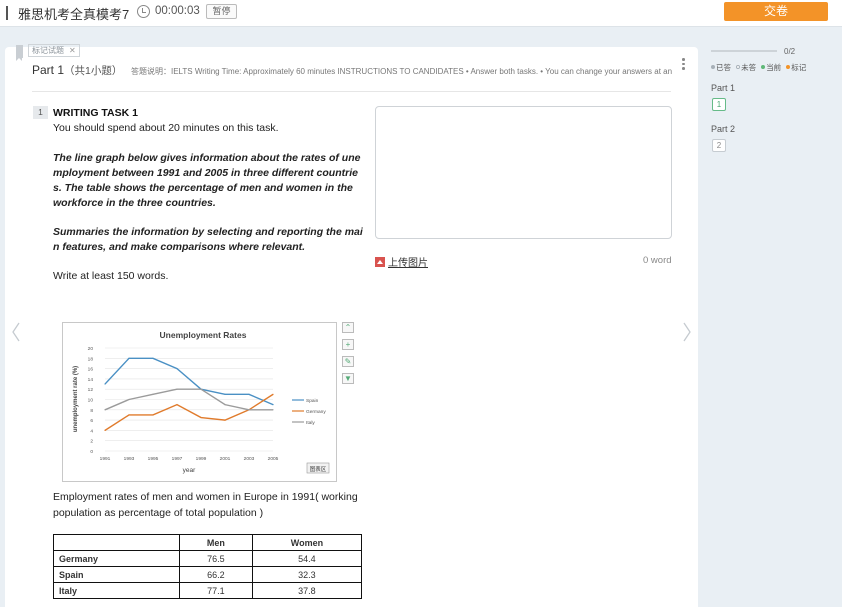 This screenshot has height=607, width=842. I want to click on legend-marked: 标记, so click(799, 67).